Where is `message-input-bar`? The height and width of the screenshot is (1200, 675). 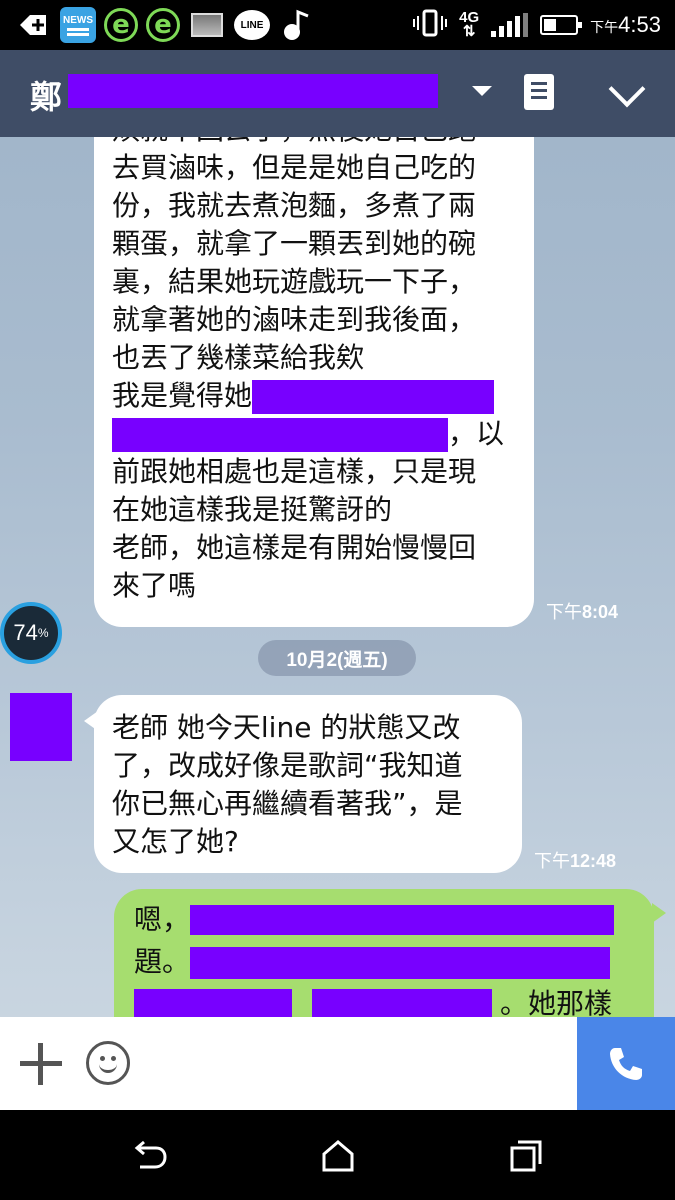 message-input-bar is located at coordinates (337, 1063).